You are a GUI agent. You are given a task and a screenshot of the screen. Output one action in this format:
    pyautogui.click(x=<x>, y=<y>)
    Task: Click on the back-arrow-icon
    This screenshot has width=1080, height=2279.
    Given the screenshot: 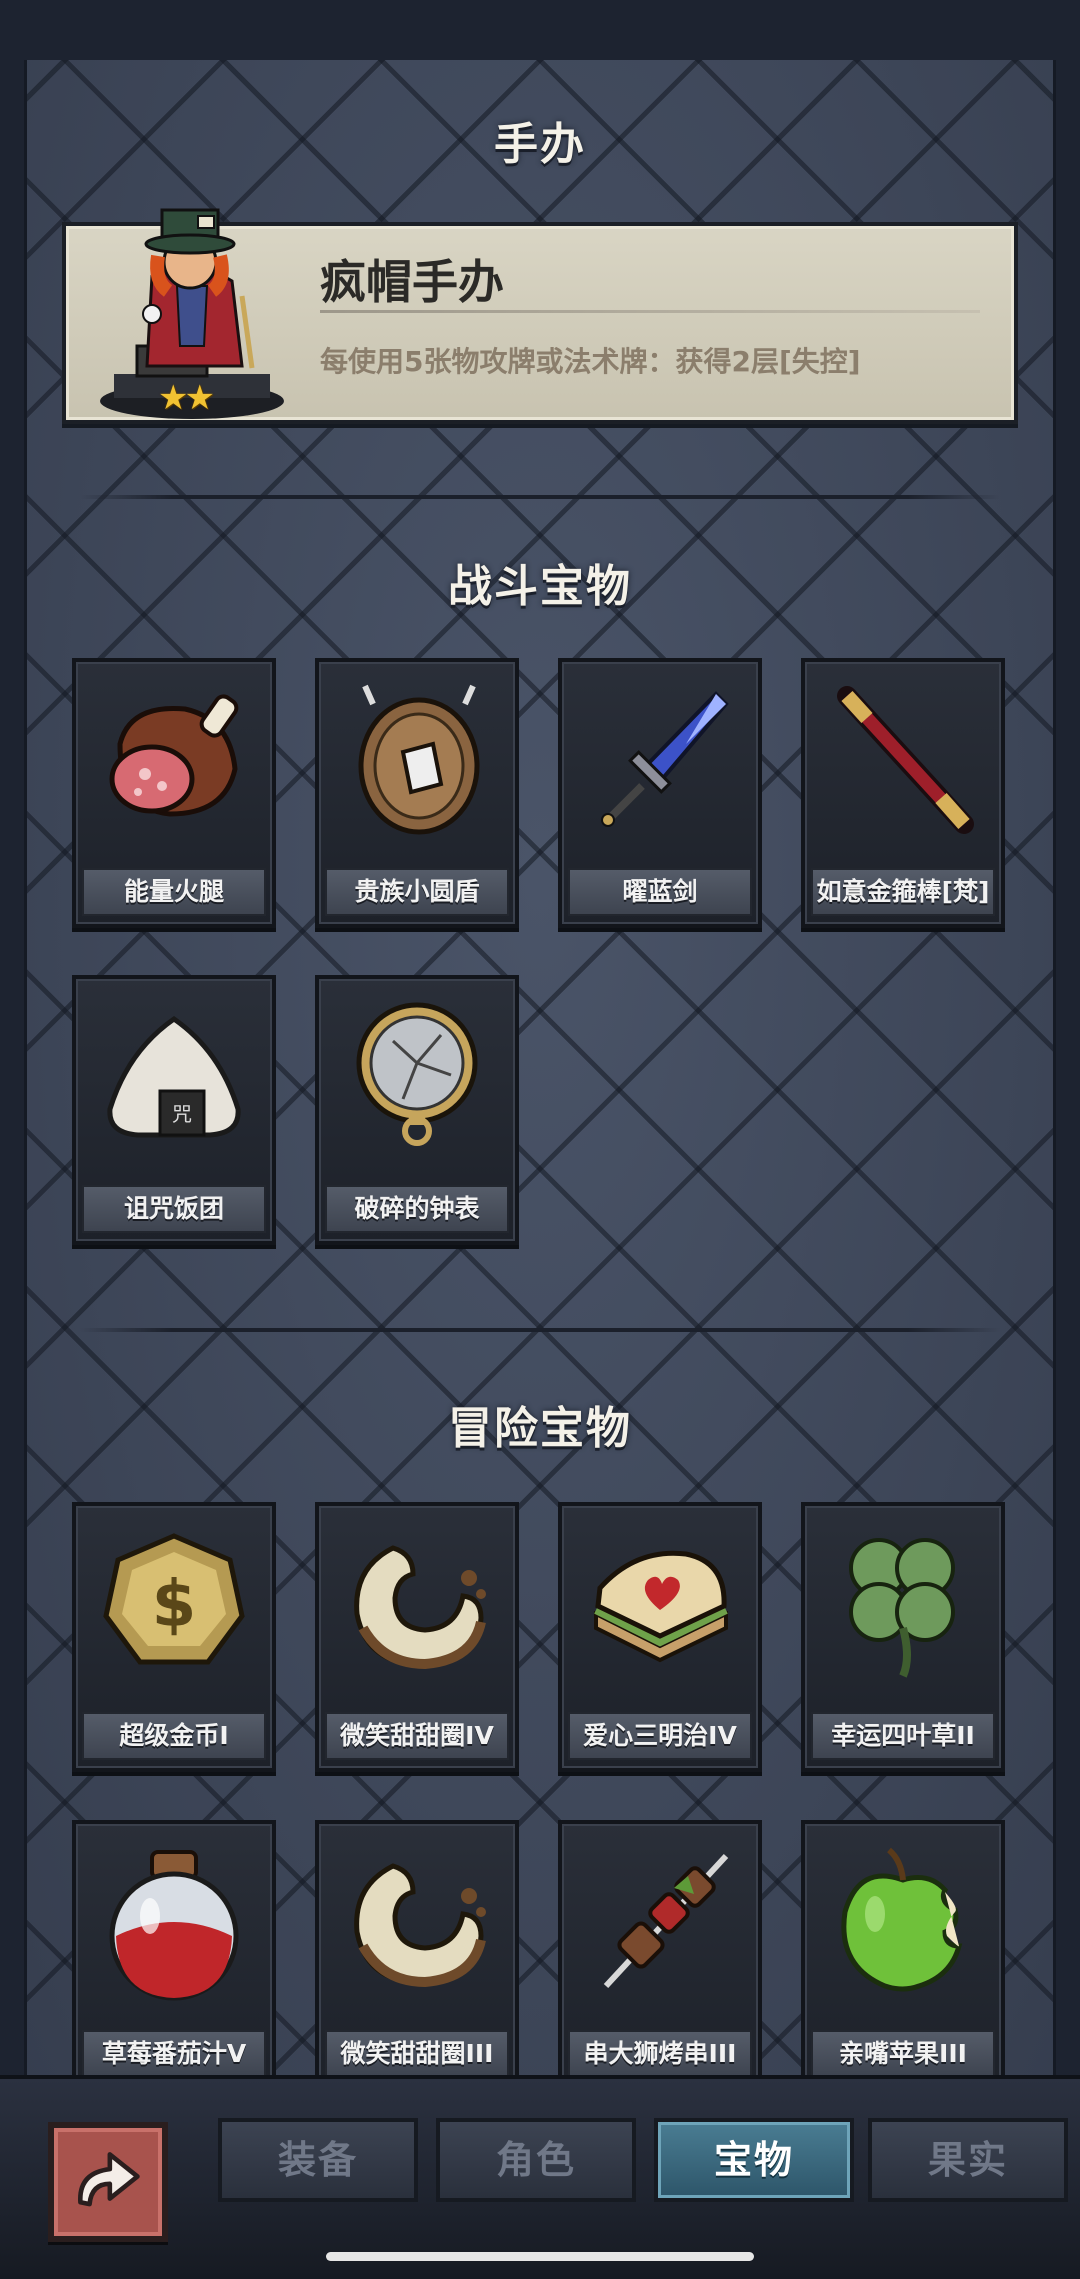 What is the action you would take?
    pyautogui.click(x=109, y=2179)
    